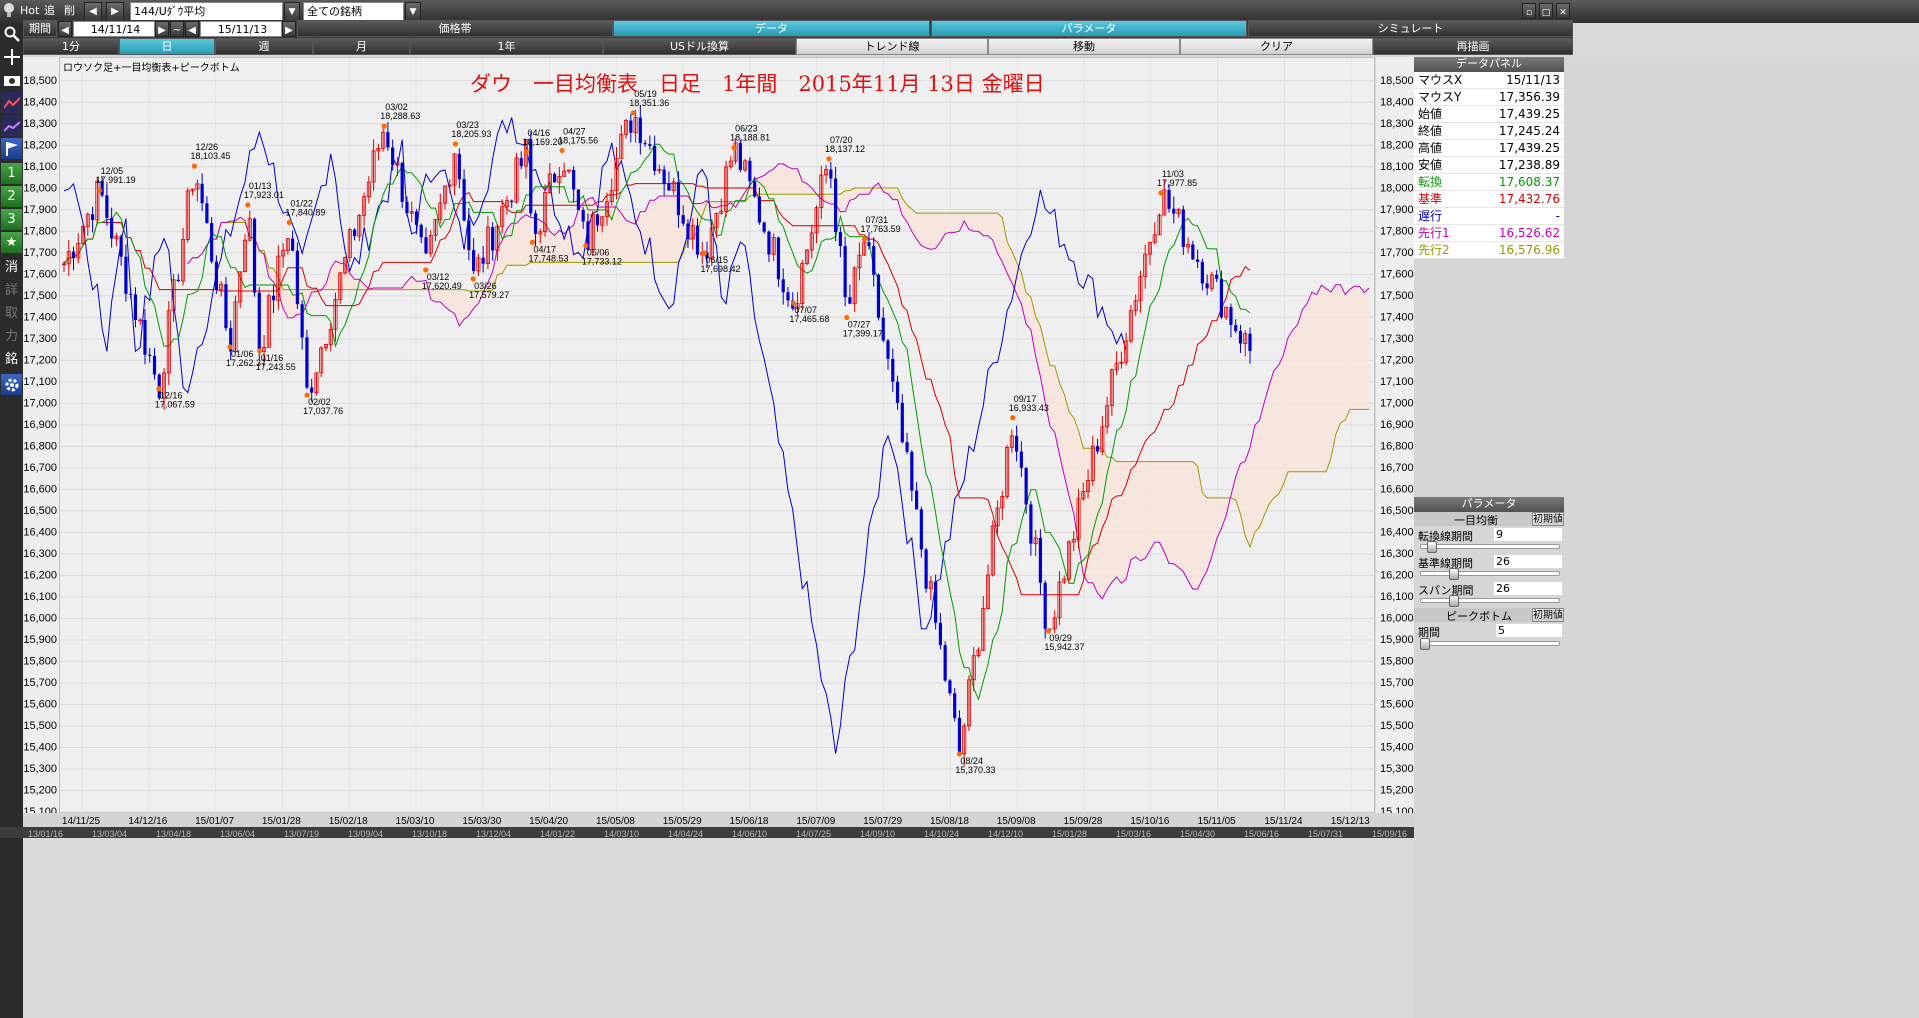  Describe the element at coordinates (11, 219) in the screenshot. I see `slot-3-button: 3` at that location.